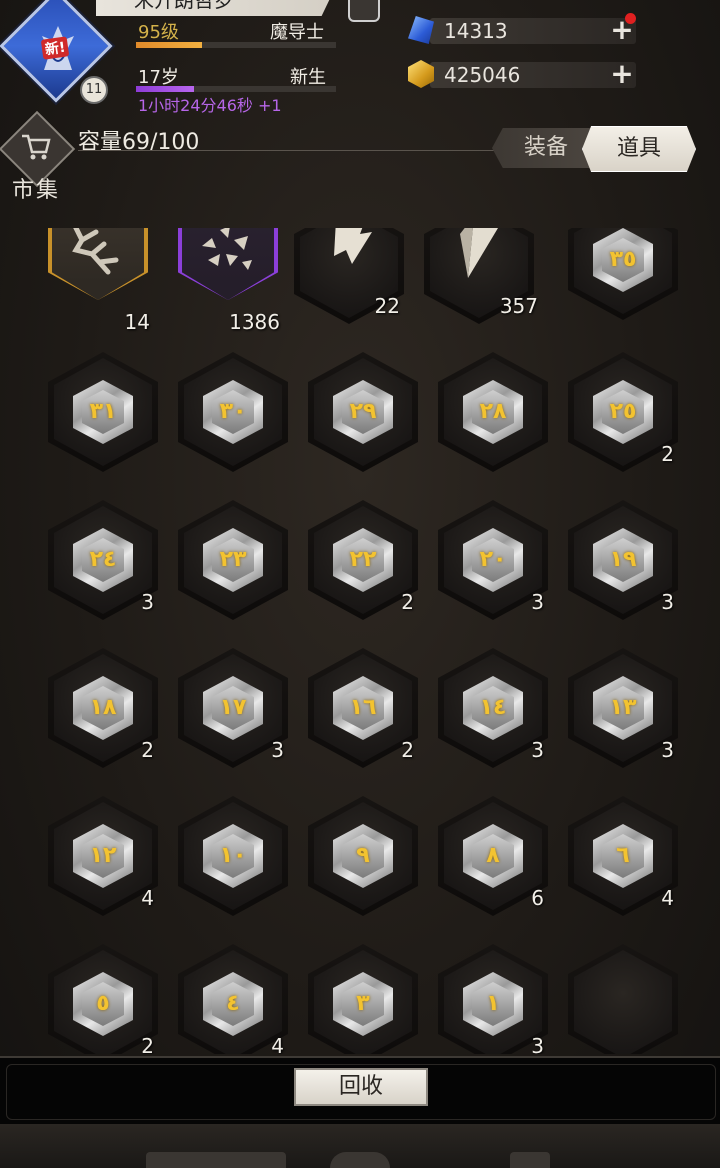 This screenshot has width=720, height=1168. Describe the element at coordinates (210, 105) in the screenshot. I see `age-timer: 1小时24分46秒 +1` at that location.